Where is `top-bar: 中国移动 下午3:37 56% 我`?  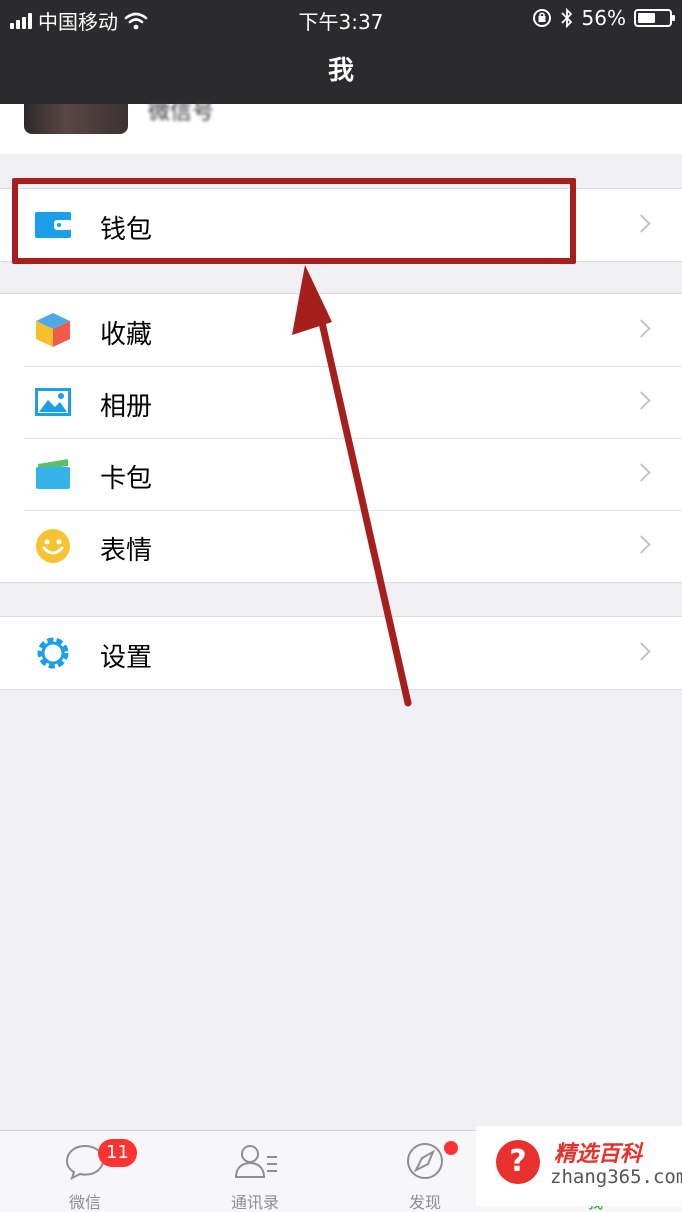
top-bar: 中国移动 下午3:37 56% 我 is located at coordinates (341, 52).